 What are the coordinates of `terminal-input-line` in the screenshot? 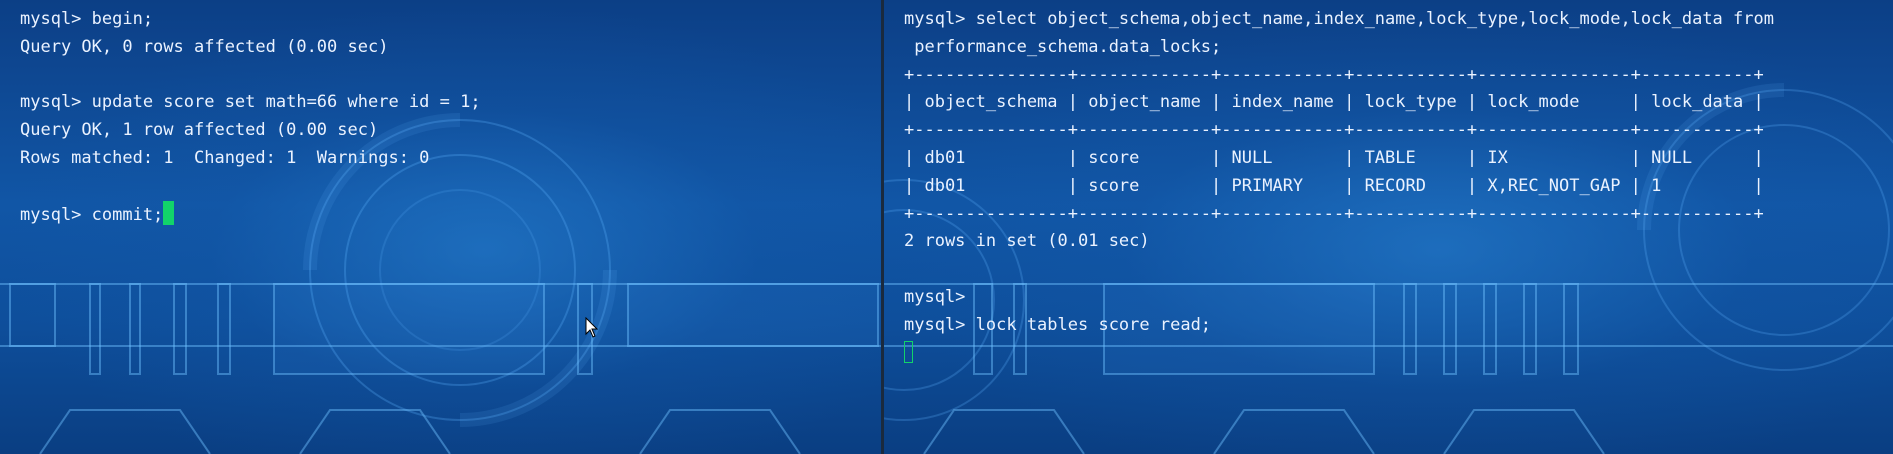 It's located at (1393, 354).